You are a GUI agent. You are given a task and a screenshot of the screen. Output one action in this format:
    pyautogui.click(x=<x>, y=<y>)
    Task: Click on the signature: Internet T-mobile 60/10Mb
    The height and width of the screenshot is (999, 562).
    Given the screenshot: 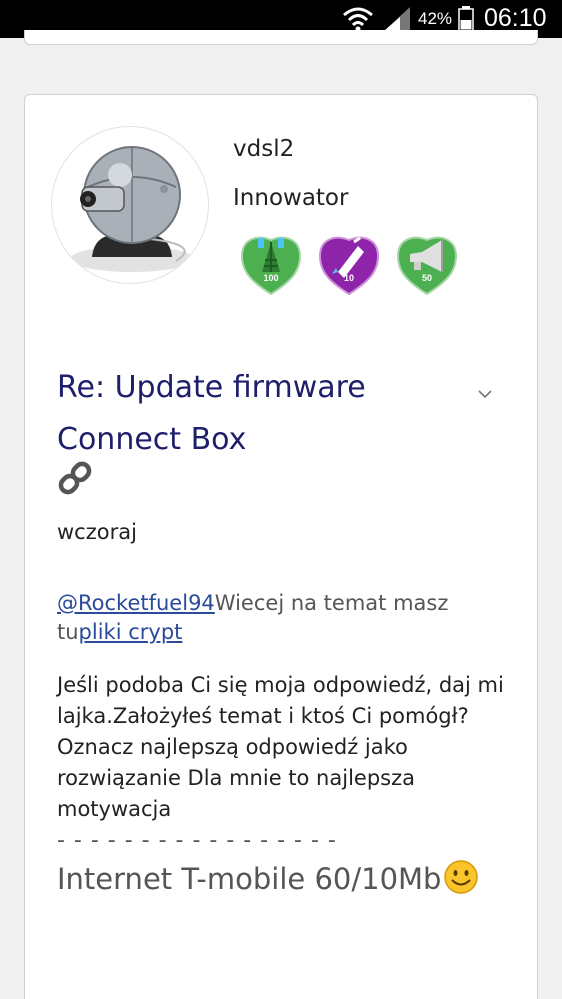 What is the action you would take?
    pyautogui.click(x=277, y=878)
    